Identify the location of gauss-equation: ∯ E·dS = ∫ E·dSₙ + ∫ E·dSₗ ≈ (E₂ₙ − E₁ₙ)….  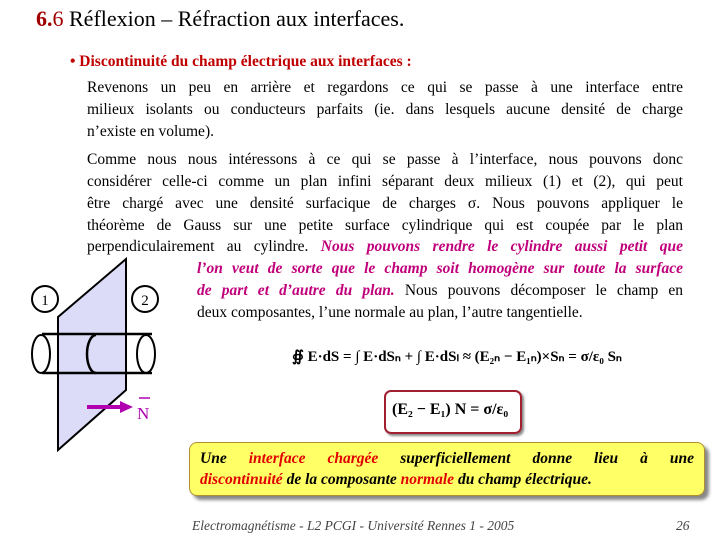
(457, 357).